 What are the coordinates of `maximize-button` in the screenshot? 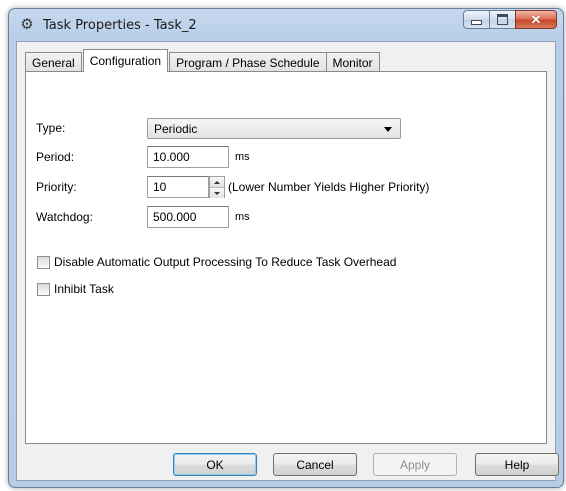 It's located at (502, 19).